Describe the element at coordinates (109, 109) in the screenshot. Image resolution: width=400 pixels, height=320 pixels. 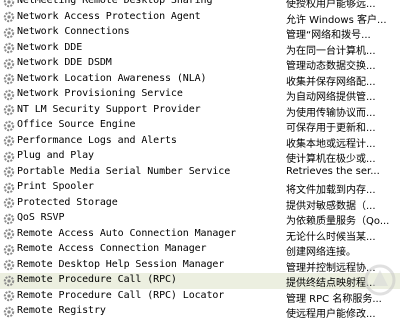
I see `service-name: NT LM Security Support Provider` at that location.